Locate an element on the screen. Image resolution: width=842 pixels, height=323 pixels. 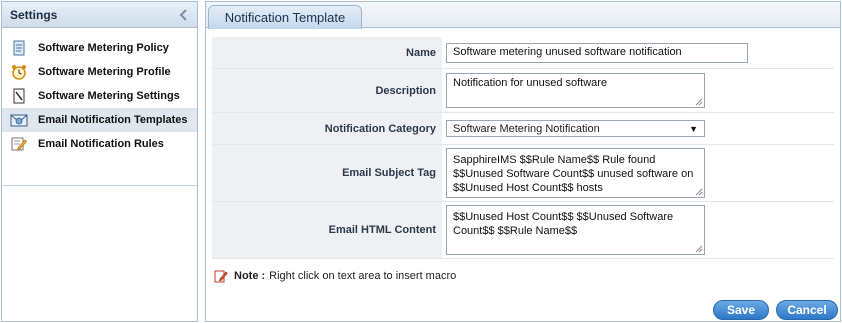
subject-label: Email Subject Tag is located at coordinates (327, 173).